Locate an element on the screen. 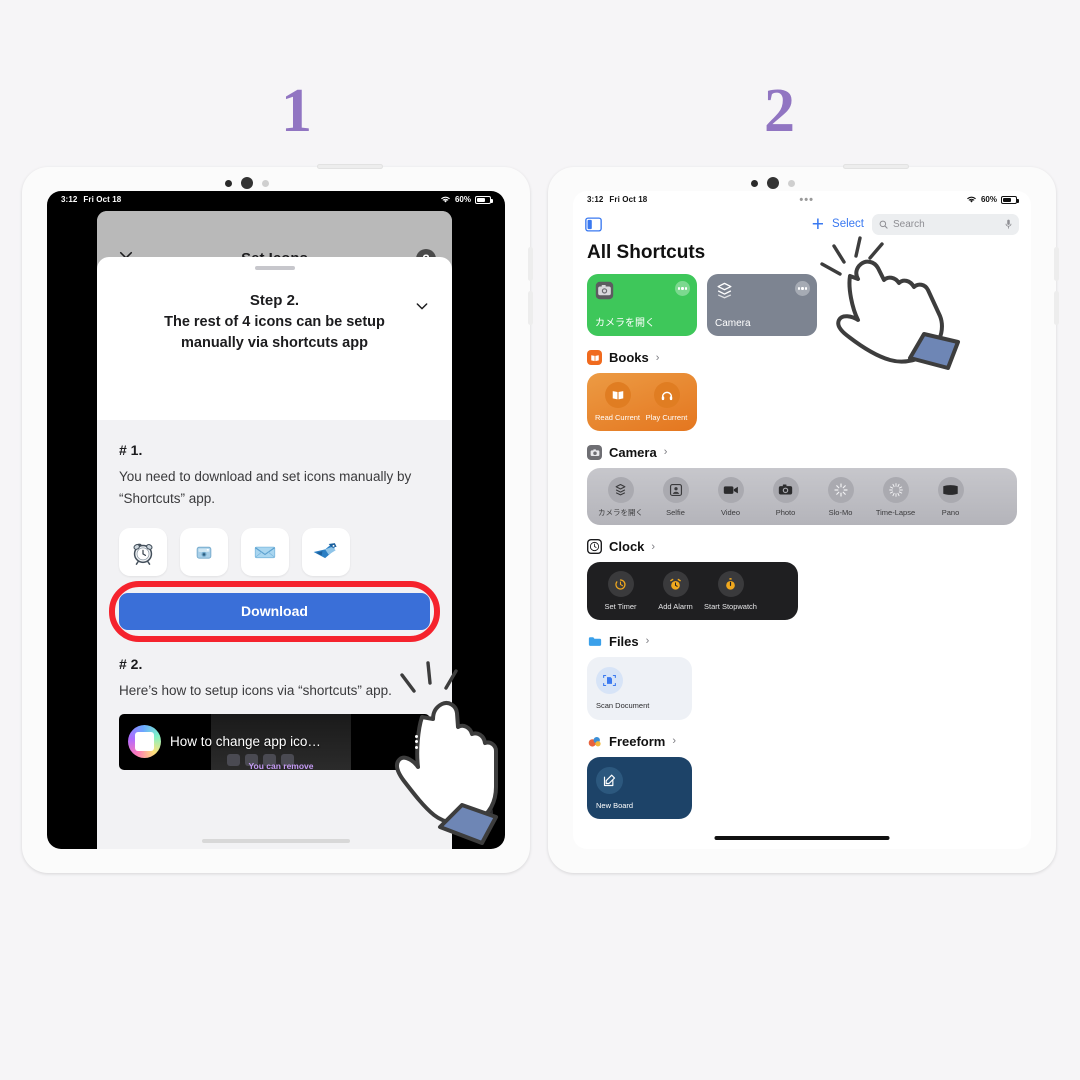  download-button-wrap: Download is located at coordinates (274, 611).